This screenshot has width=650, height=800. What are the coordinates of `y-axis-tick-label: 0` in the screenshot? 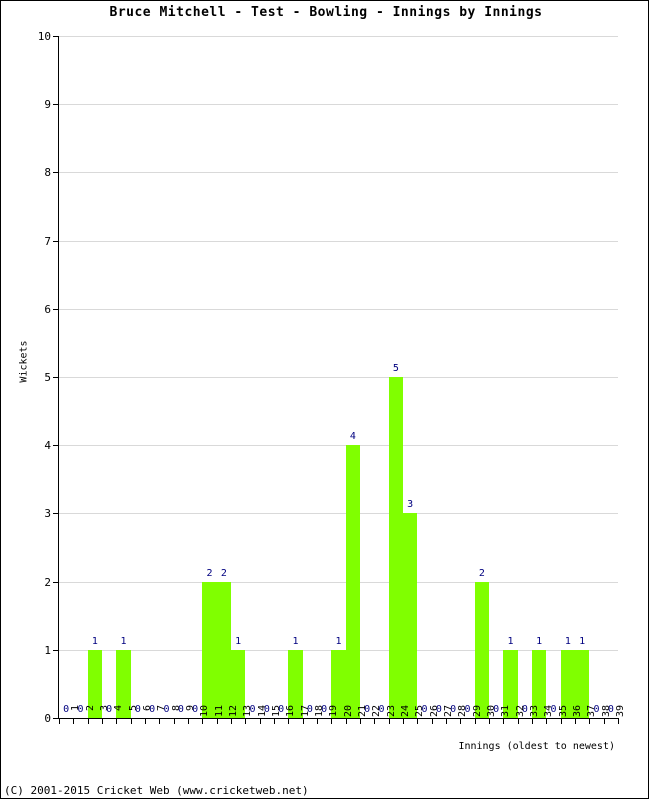 It's located at (47, 718).